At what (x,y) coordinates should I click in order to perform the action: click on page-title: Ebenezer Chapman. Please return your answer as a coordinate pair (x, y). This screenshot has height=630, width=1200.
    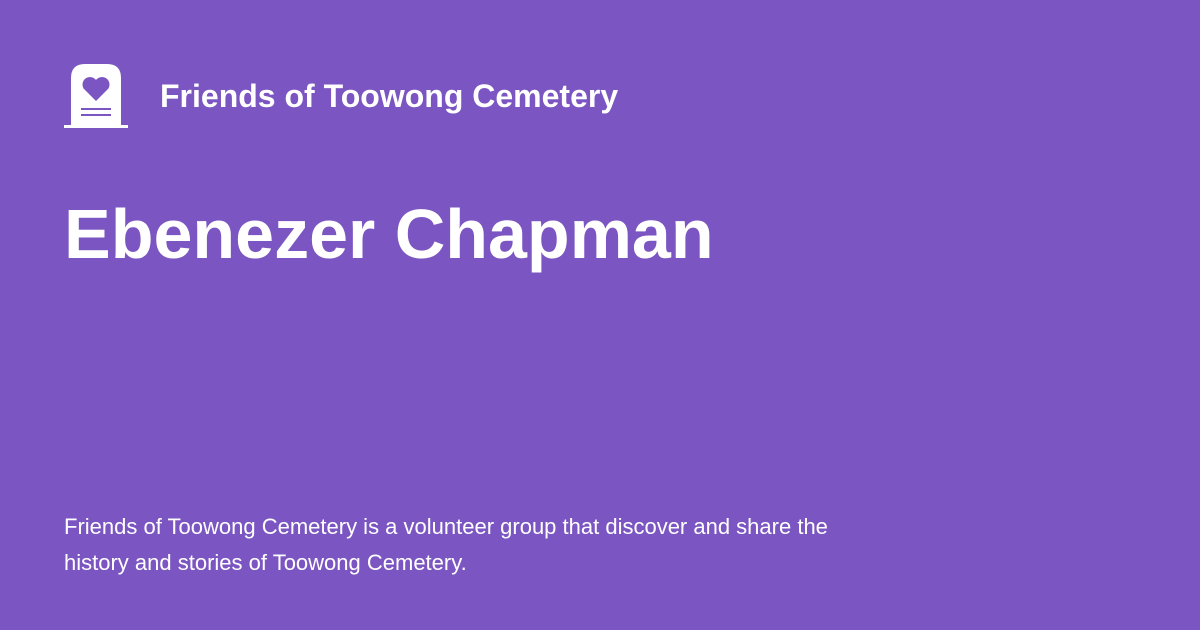
    Looking at the image, I should click on (389, 234).